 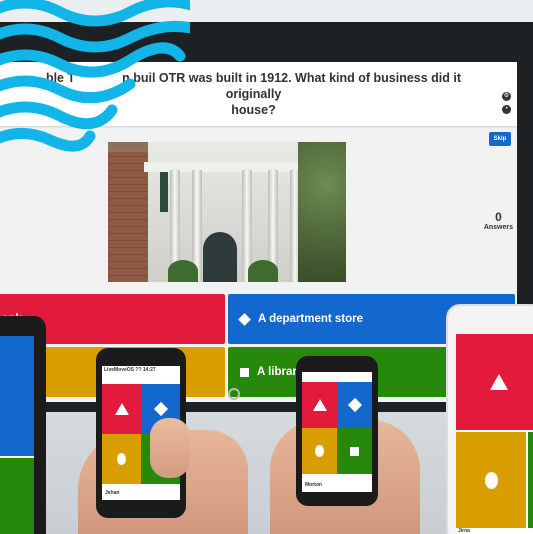 I want to click on thumb, so click(x=170, y=448).